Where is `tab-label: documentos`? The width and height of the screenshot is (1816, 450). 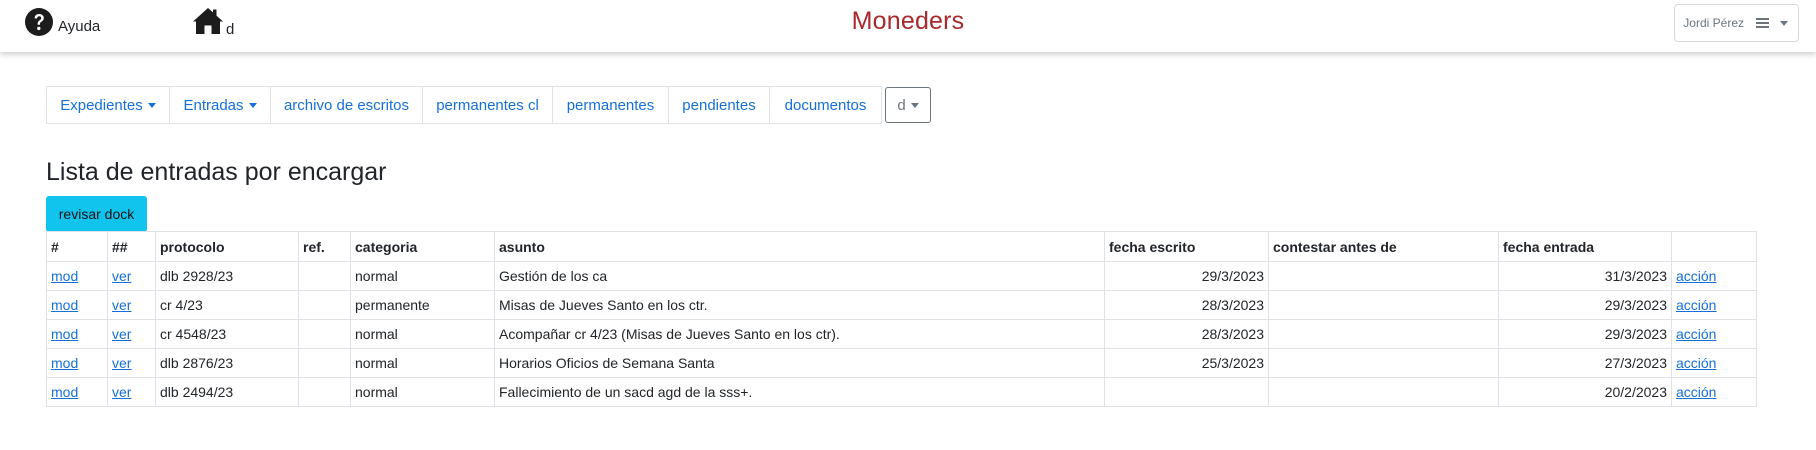 tab-label: documentos is located at coordinates (825, 105).